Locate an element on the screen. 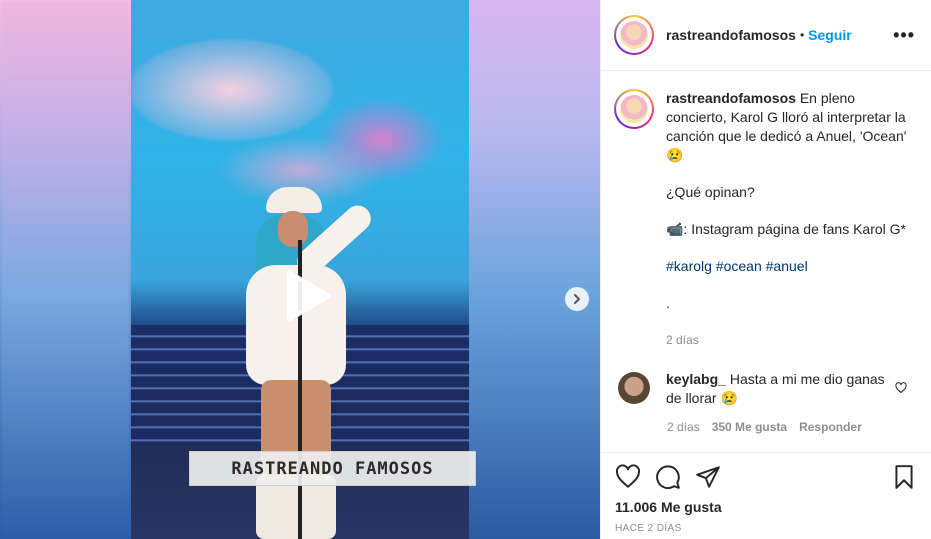 The height and width of the screenshot is (539, 931). caption-line-3: 📹: Instagram página de fans Karol G* is located at coordinates (786, 229).